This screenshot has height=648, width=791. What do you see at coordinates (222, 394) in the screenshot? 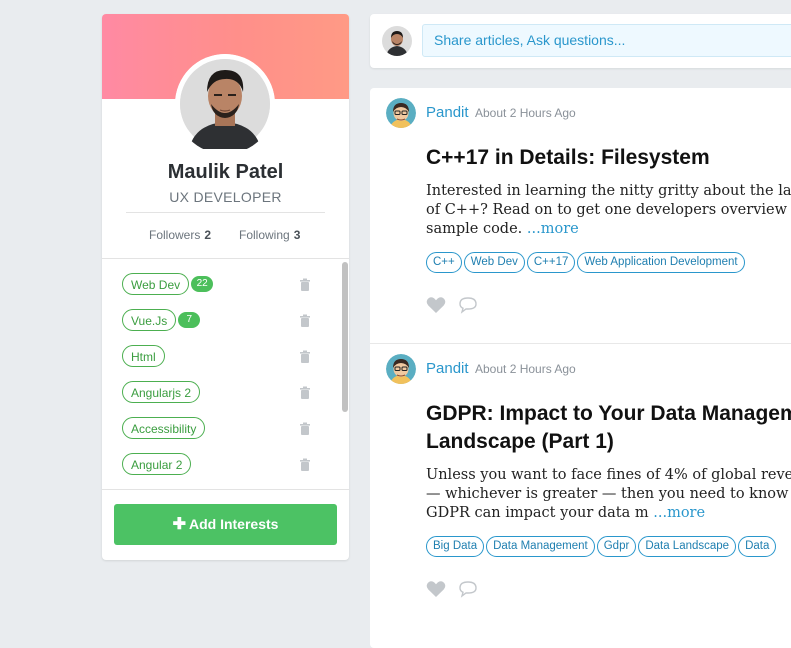
I see `interest-item: Angularjs 2` at bounding box center [222, 394].